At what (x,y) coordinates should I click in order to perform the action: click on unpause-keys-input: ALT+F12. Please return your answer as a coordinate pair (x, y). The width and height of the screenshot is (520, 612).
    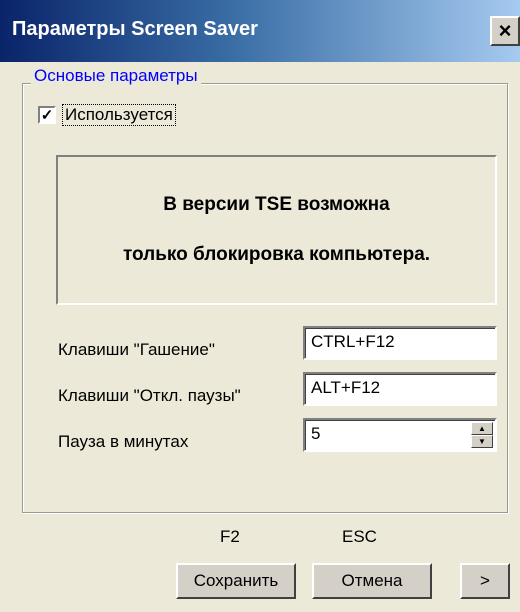
    Looking at the image, I should click on (400, 389).